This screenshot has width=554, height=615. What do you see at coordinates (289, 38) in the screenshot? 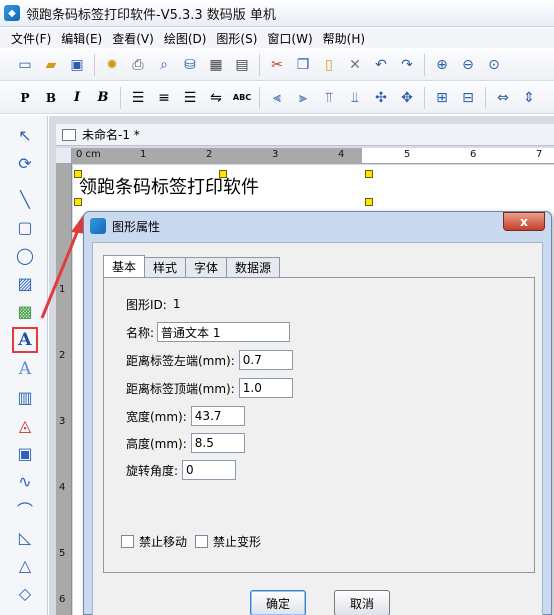
I see `menu-window: 窗口(W)` at bounding box center [289, 38].